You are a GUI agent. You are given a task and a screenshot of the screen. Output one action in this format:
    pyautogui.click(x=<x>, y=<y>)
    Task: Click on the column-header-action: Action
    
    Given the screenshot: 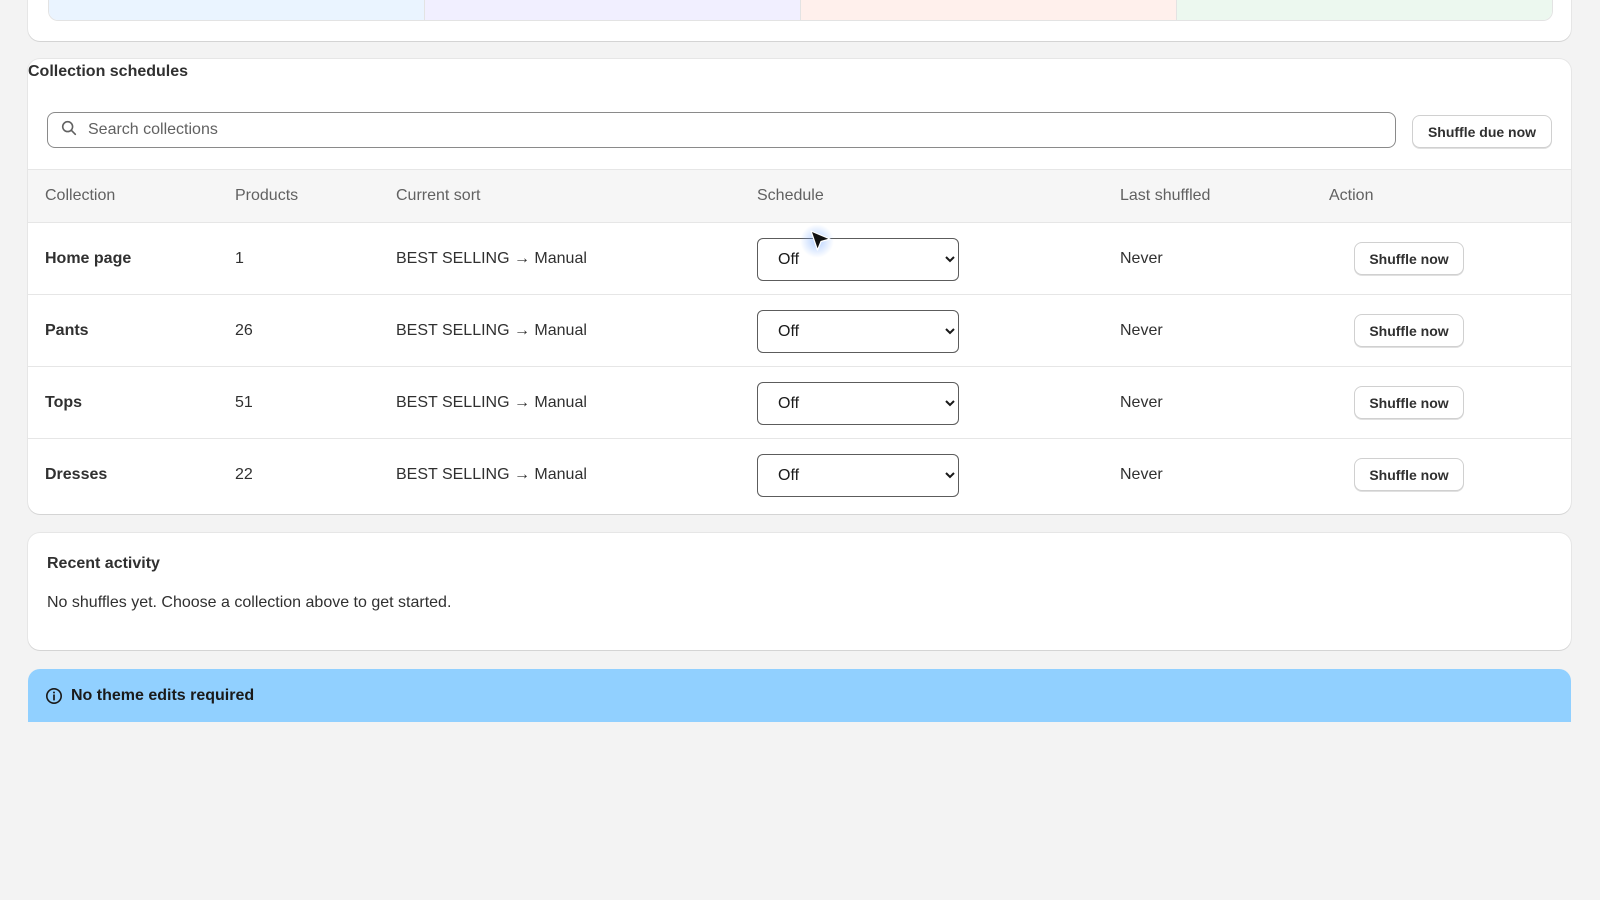 What is the action you would take?
    pyautogui.click(x=1351, y=195)
    